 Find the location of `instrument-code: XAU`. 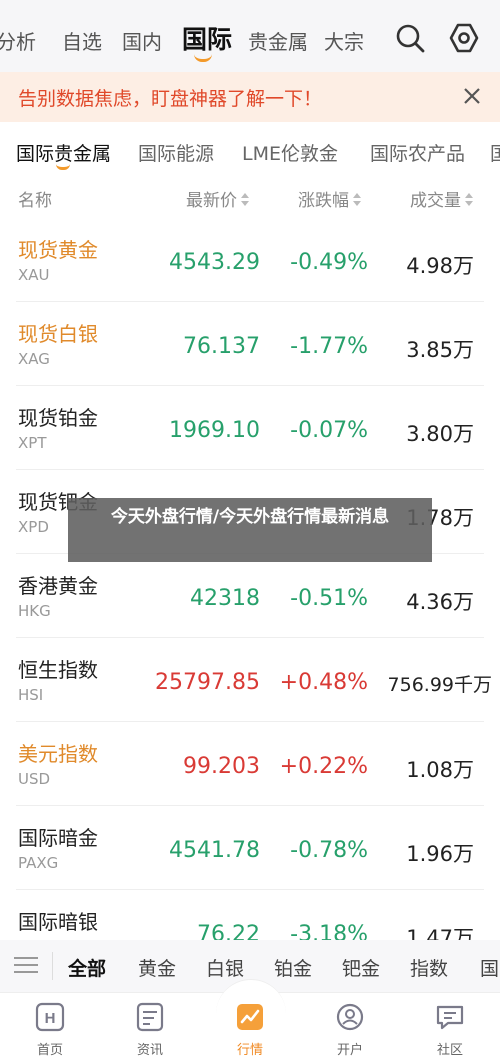

instrument-code: XAU is located at coordinates (34, 275).